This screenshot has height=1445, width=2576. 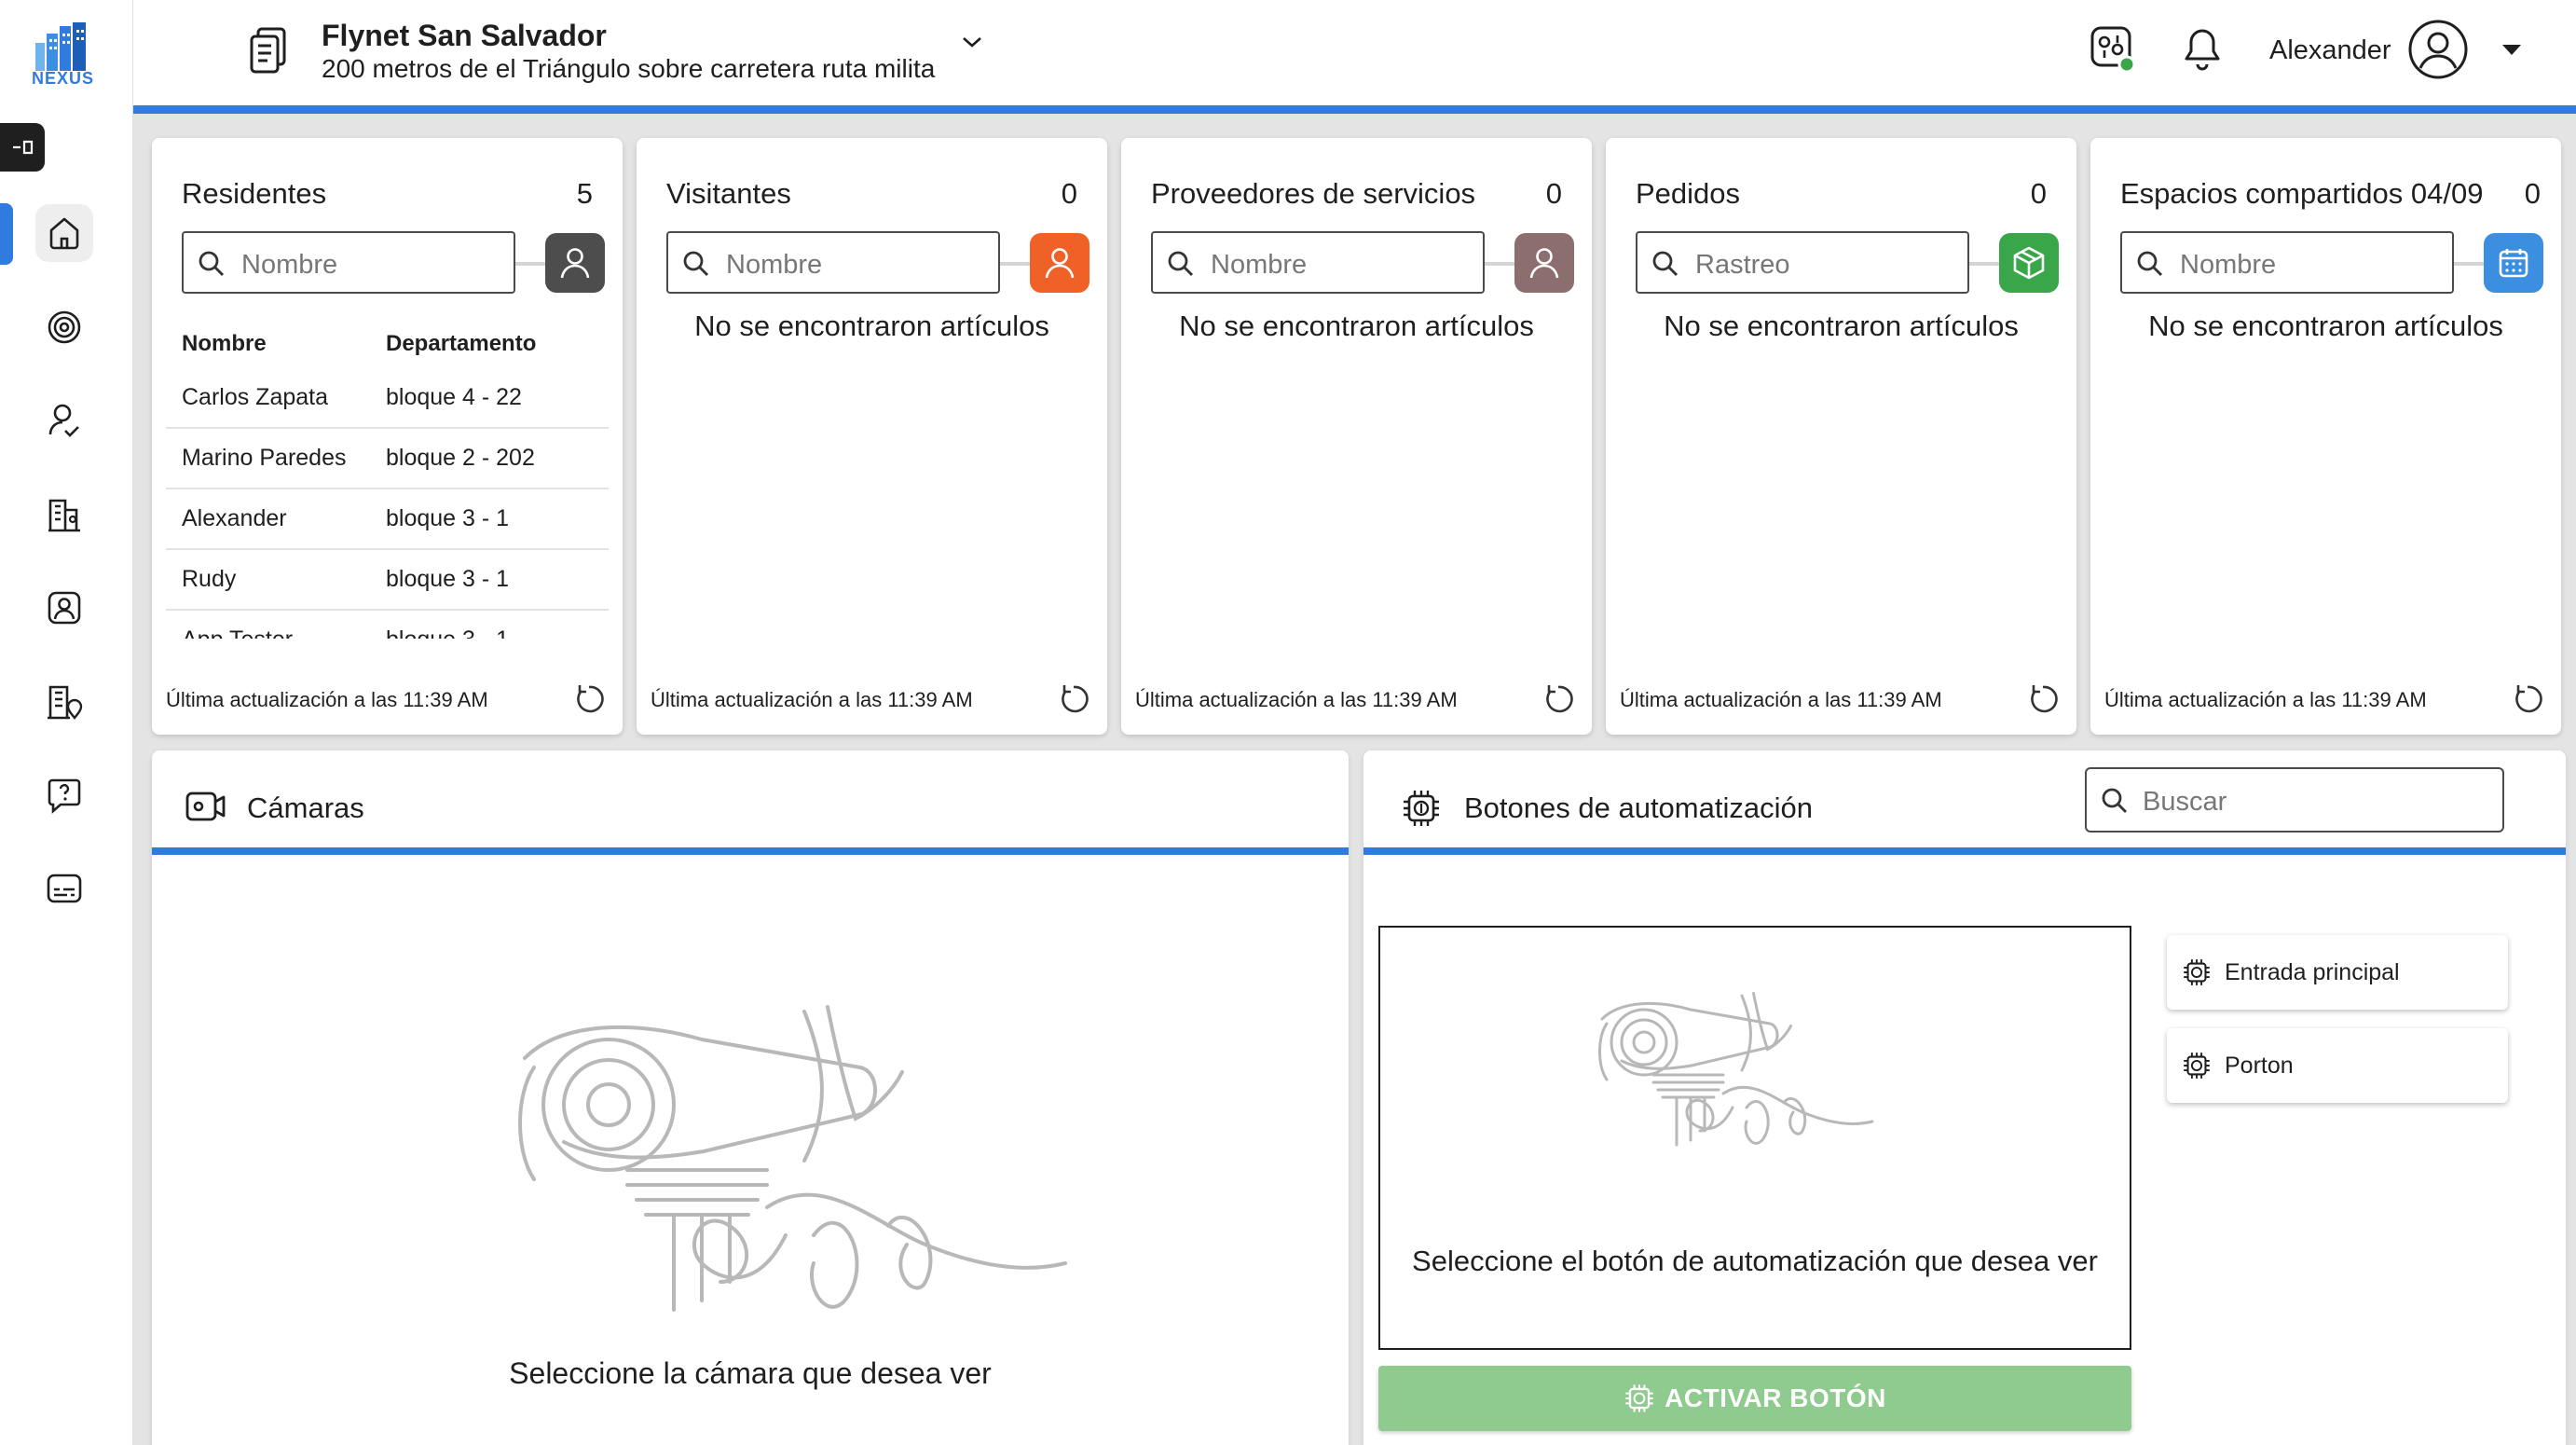 I want to click on resident-name: App Tester, so click(x=276, y=632).